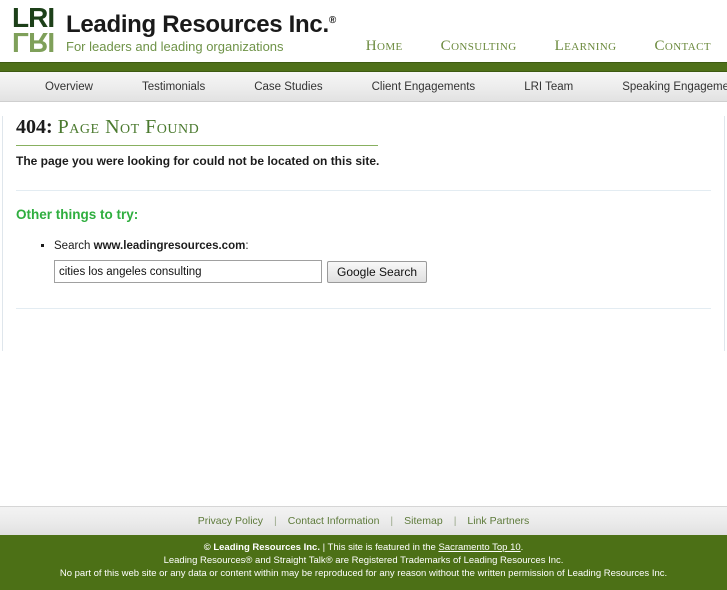 The image size is (727, 590). I want to click on subnav-item-lri-team: LRI Team, so click(548, 87).